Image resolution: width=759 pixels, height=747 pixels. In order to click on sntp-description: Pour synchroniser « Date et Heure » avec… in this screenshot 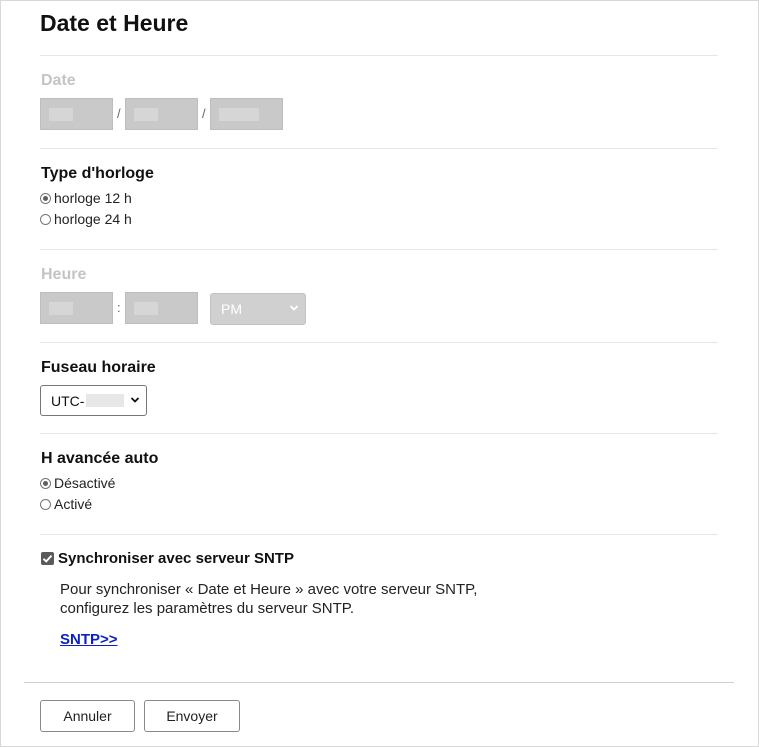, I will do `click(268, 599)`.